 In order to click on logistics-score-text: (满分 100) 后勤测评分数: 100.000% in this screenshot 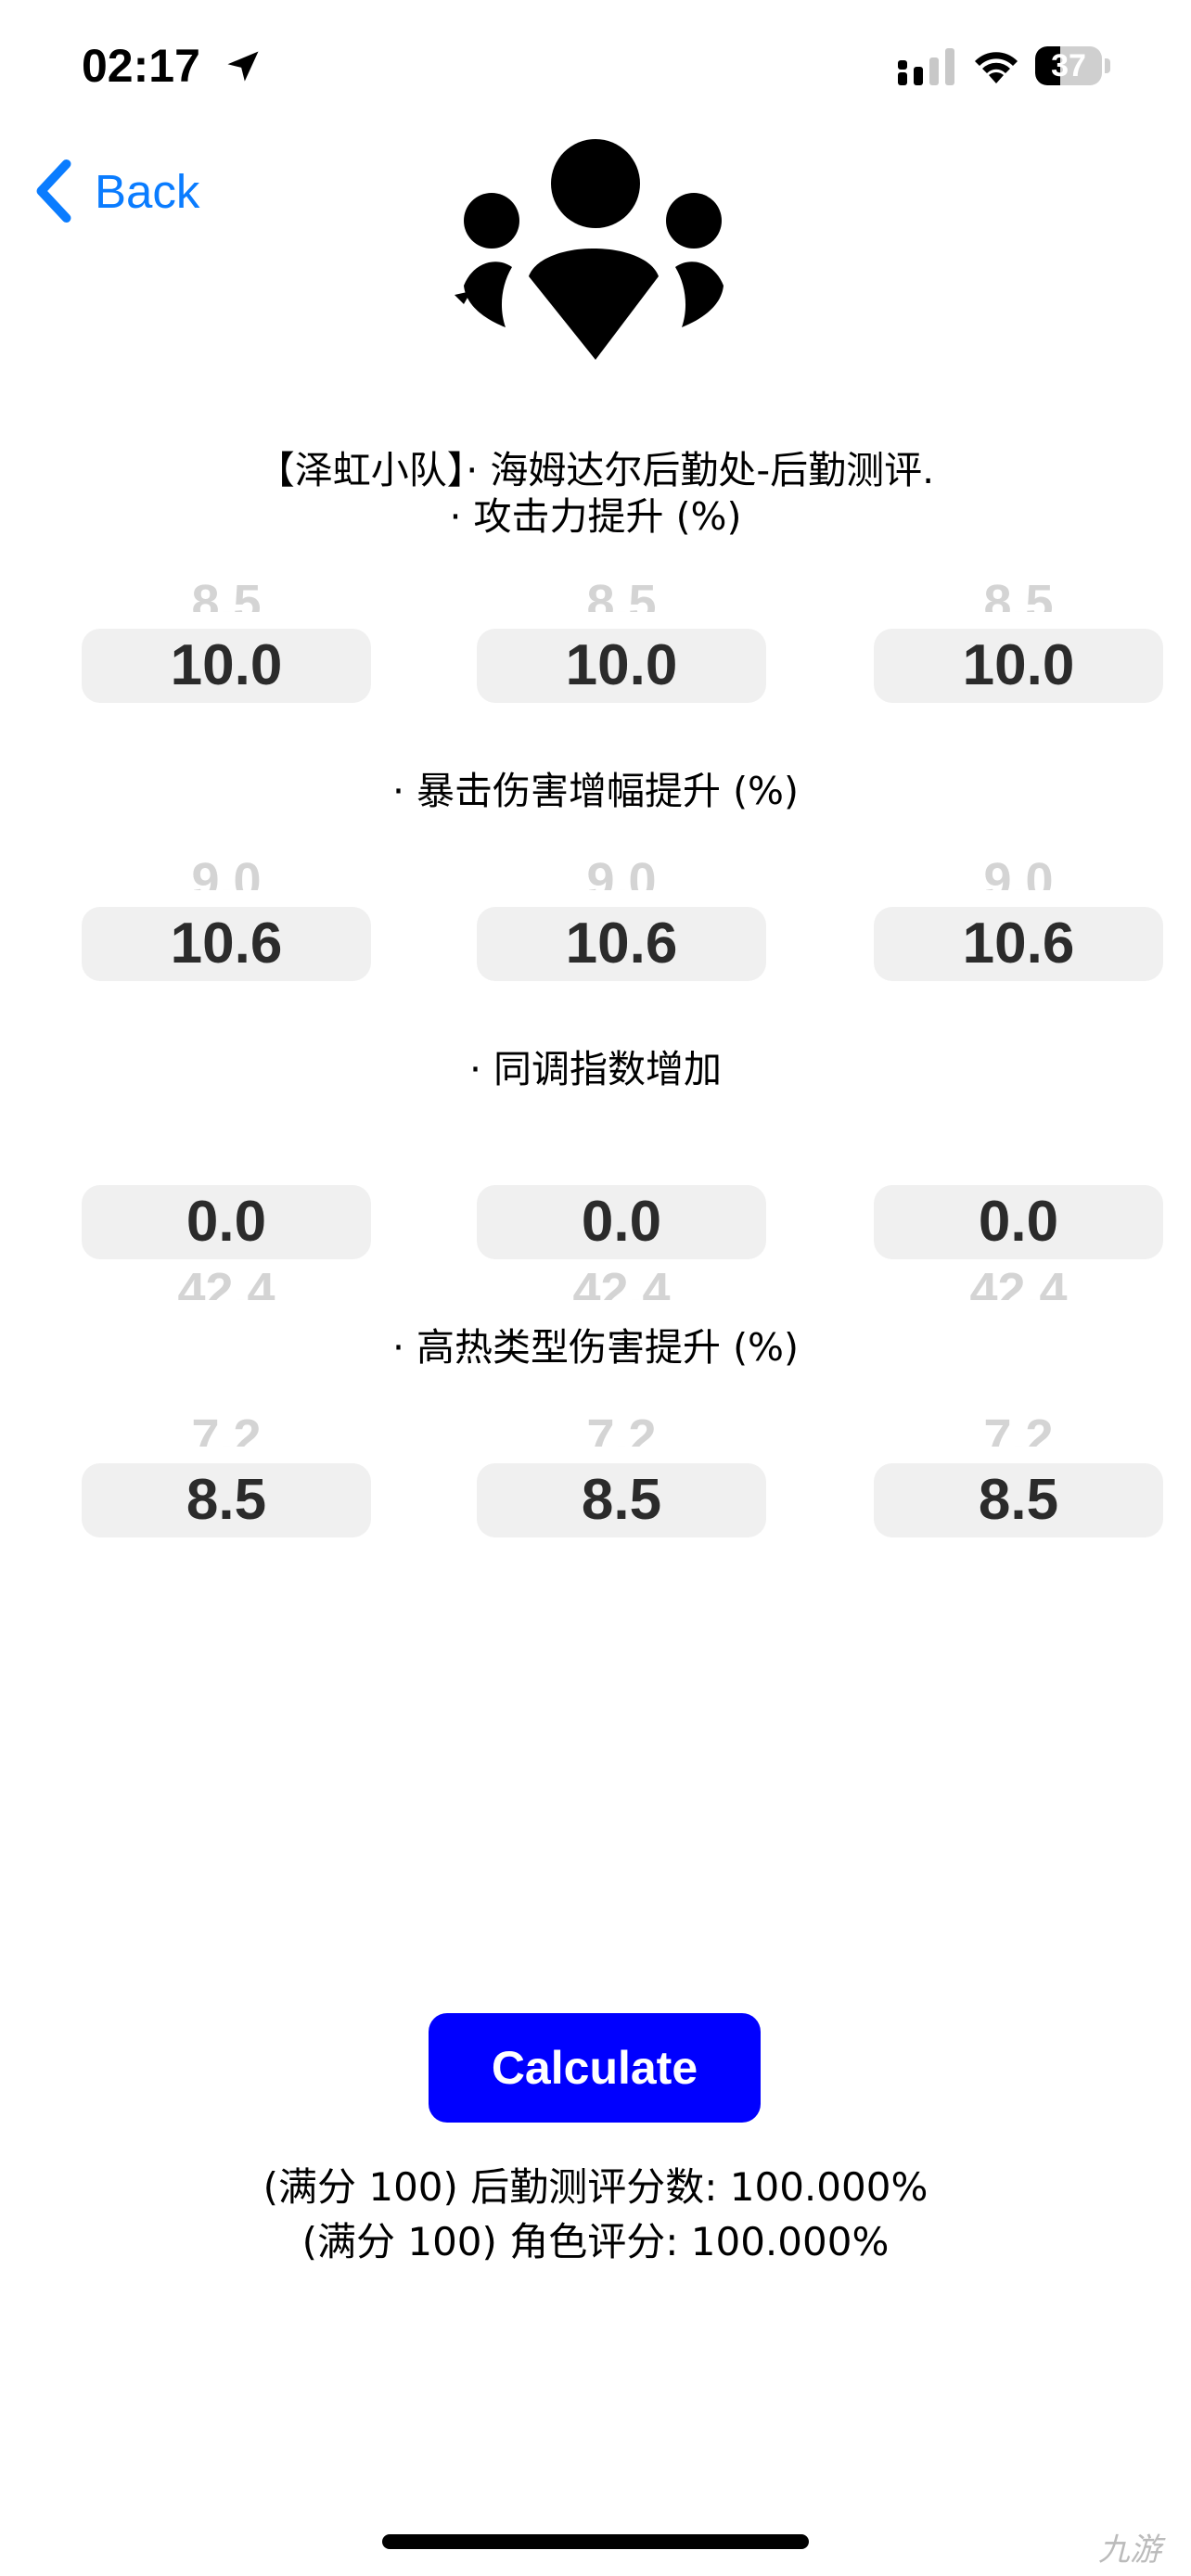, I will do `click(595, 2187)`.